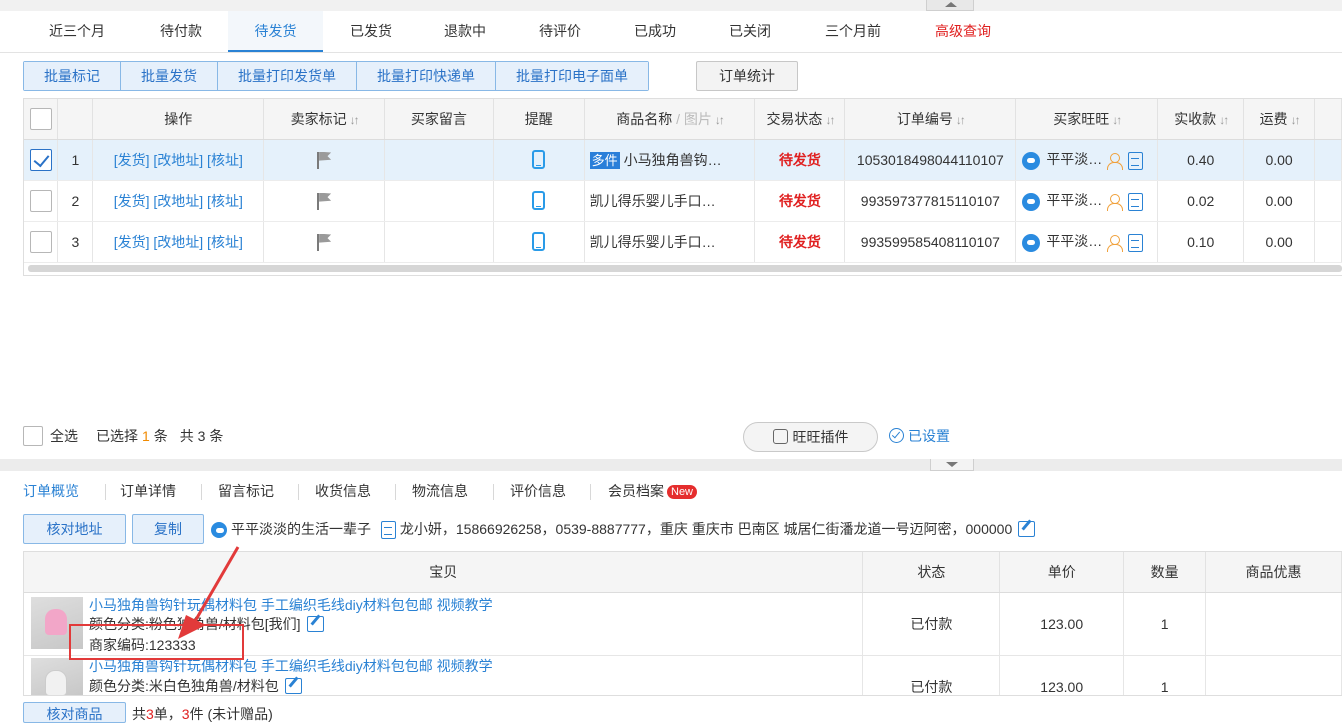 The image size is (1342, 723). What do you see at coordinates (670, 119) in the screenshot?
I see `header-product-name: 商品名称 / 图片 ↓↑` at bounding box center [670, 119].